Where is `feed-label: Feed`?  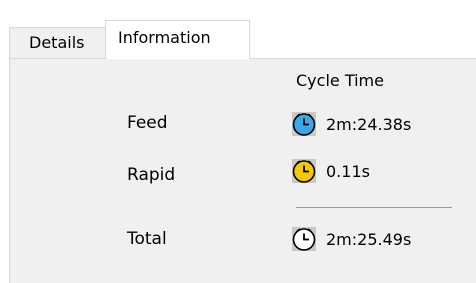
feed-label: Feed is located at coordinates (147, 123).